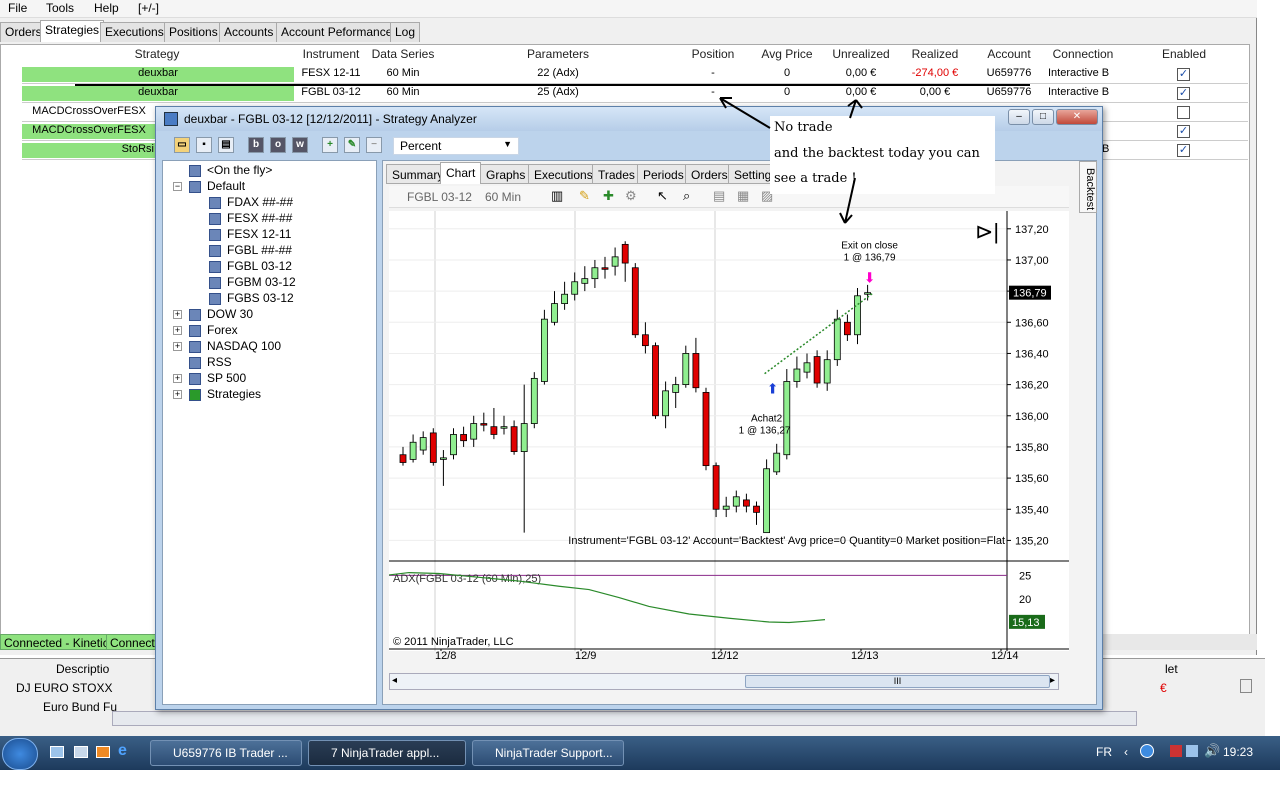  I want to click on tree-item: NASDAQ 100, so click(244, 346).